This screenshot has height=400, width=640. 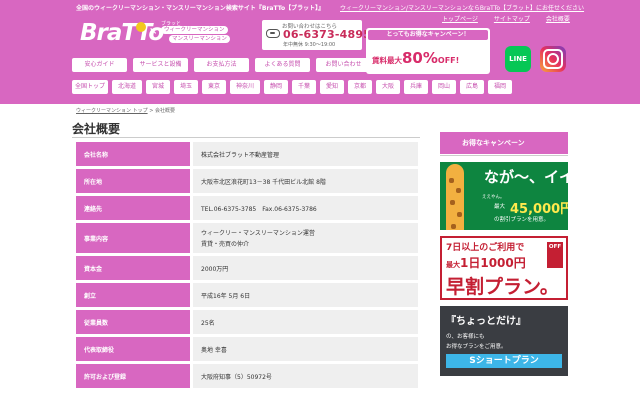 I want to click on logo-sub-monthly: マンスリーマンション, so click(x=199, y=39).